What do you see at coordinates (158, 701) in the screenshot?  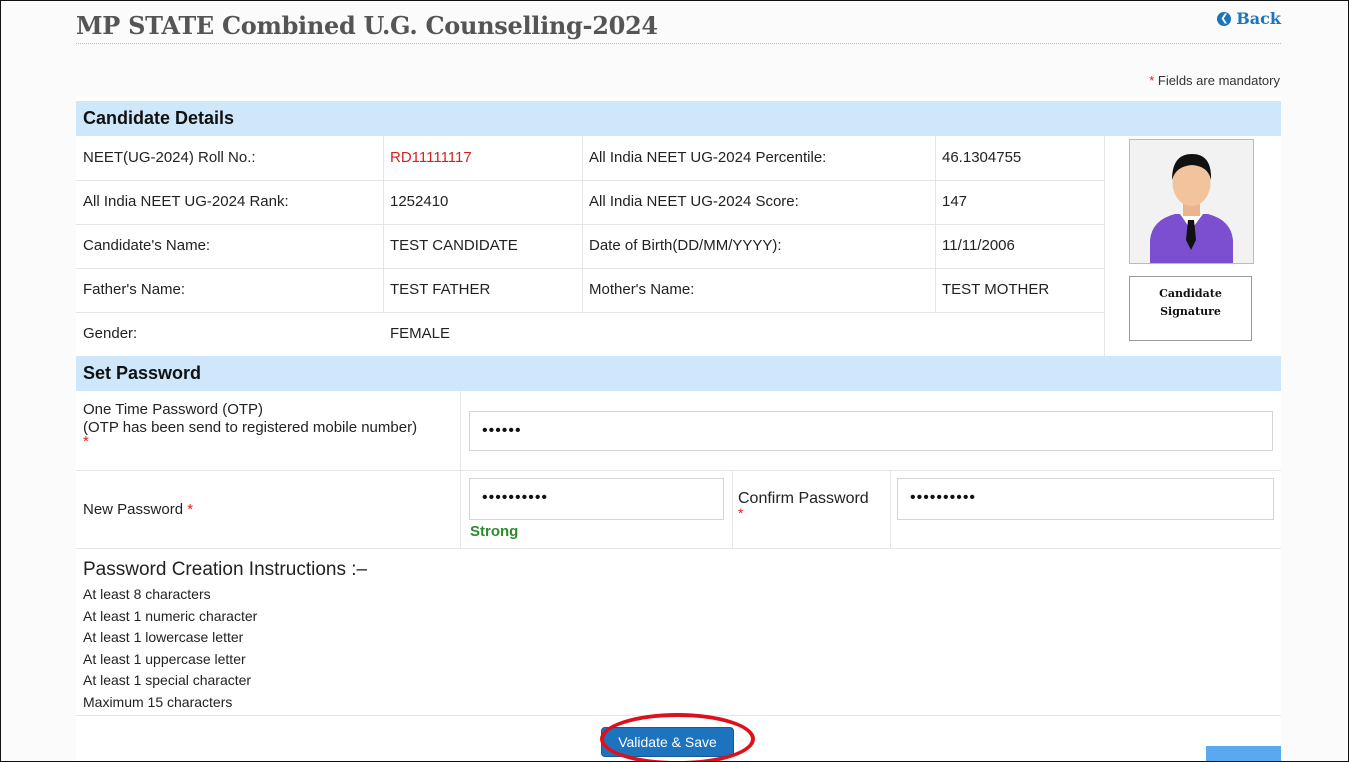 I see `list-item: Maximum 15 characters` at bounding box center [158, 701].